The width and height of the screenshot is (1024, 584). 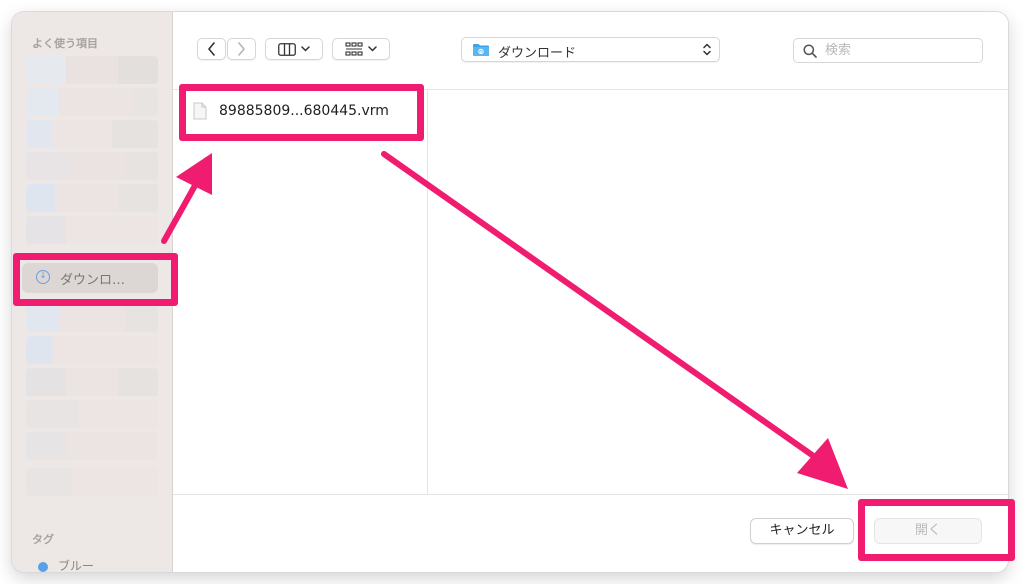 I want to click on location-popup: ダウンロード, so click(x=590, y=49).